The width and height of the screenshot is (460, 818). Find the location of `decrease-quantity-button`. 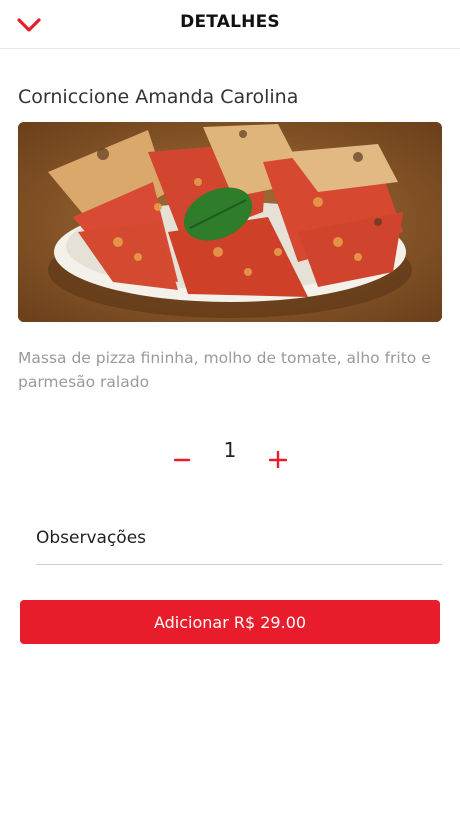

decrease-quantity-button is located at coordinates (182, 458).